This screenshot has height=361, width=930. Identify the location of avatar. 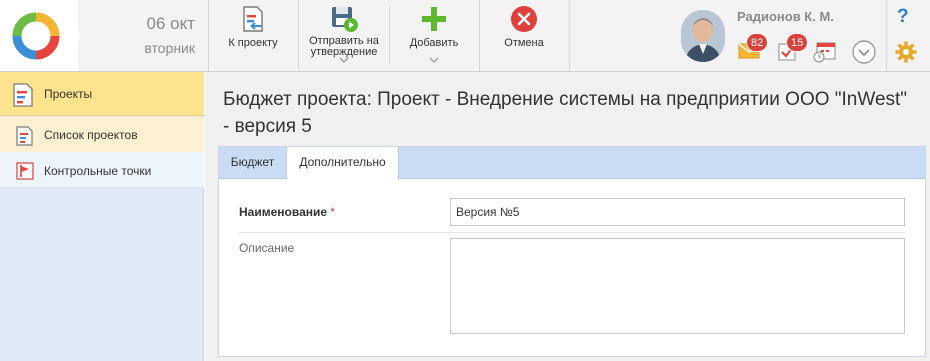
(703, 36).